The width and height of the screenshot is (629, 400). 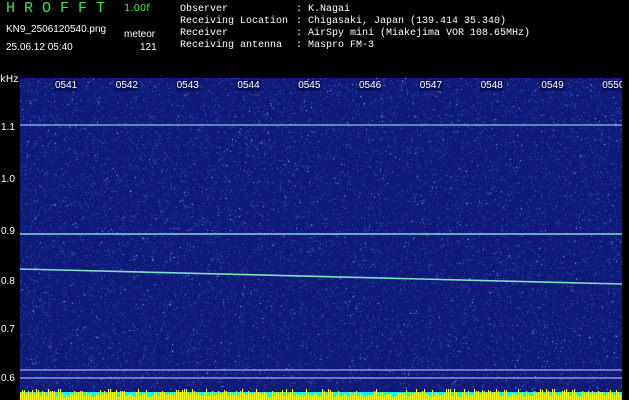 I want to click on field-value-location: Chigasaki, Japan (139.414 35.340), so click(x=407, y=21).